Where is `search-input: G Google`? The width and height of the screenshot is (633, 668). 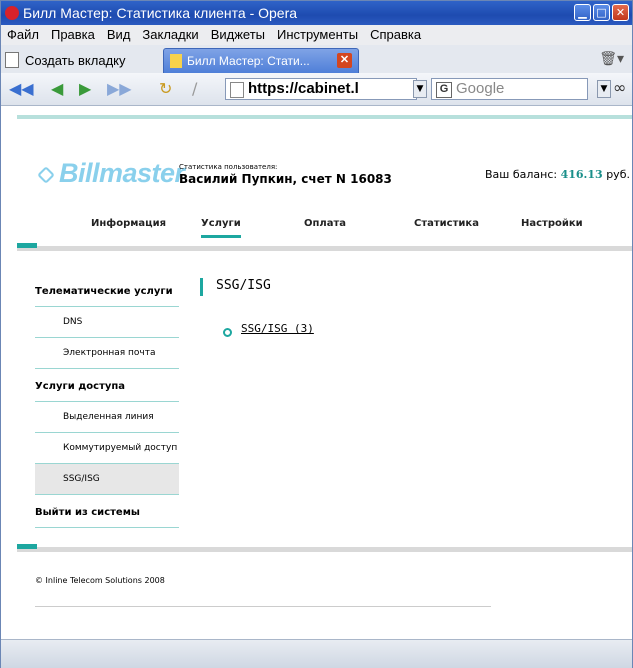 search-input: G Google is located at coordinates (509, 89).